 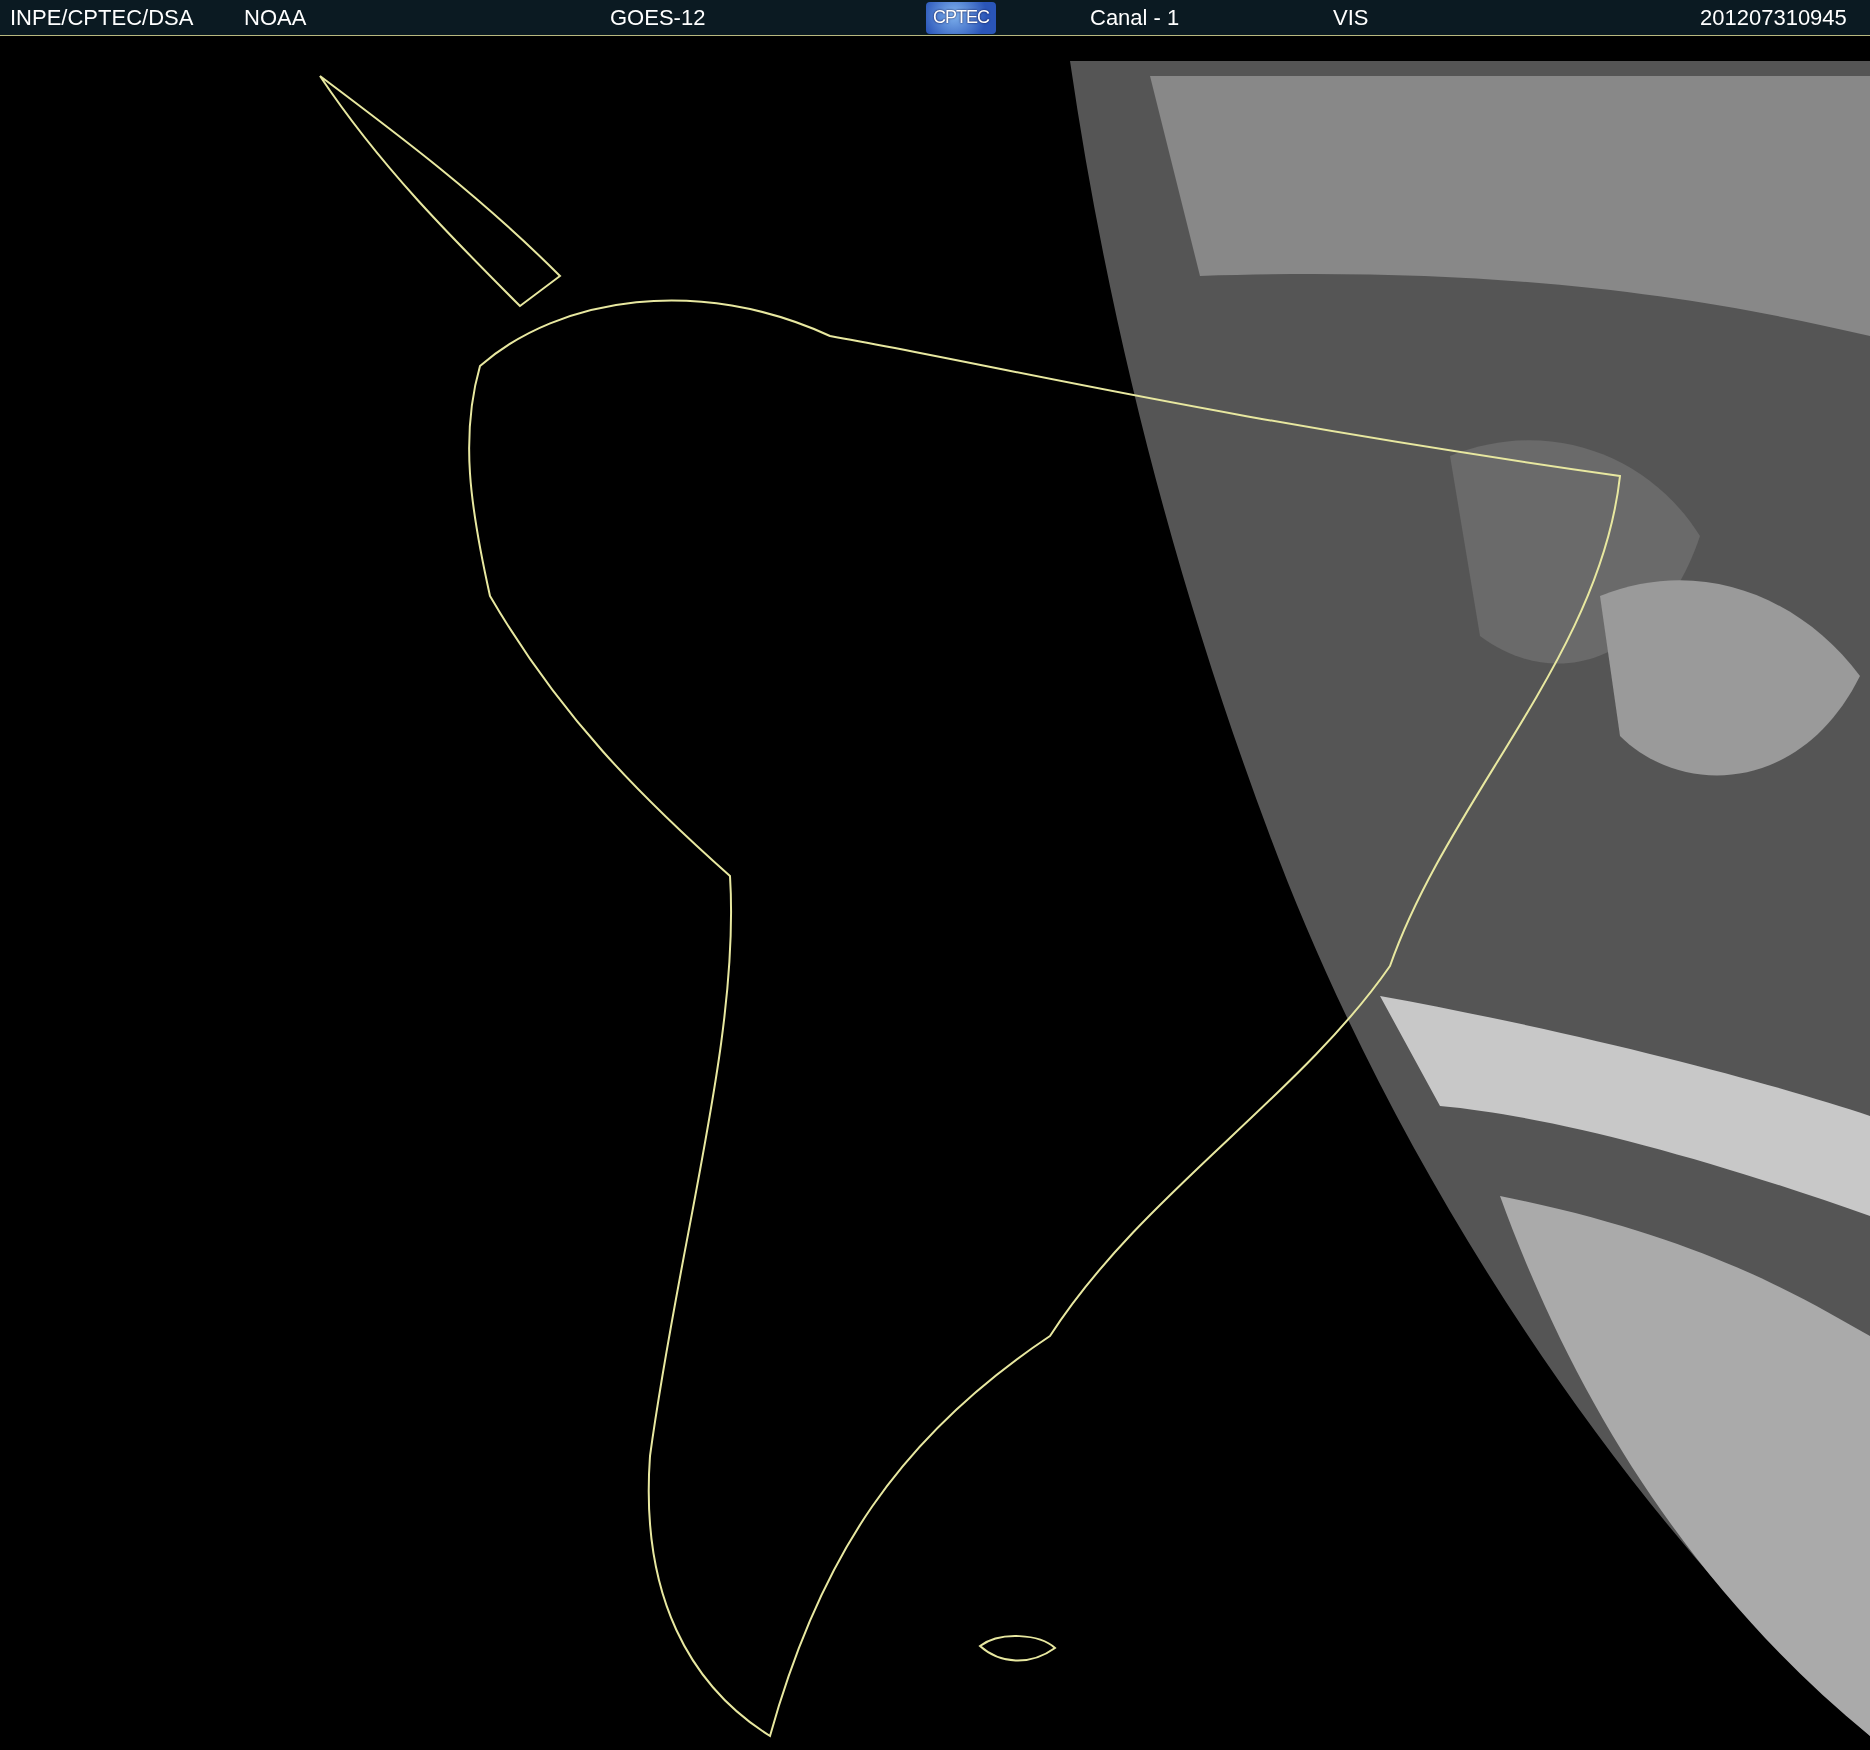 I want to click on channel-label: Canal - 1, so click(x=1135, y=17).